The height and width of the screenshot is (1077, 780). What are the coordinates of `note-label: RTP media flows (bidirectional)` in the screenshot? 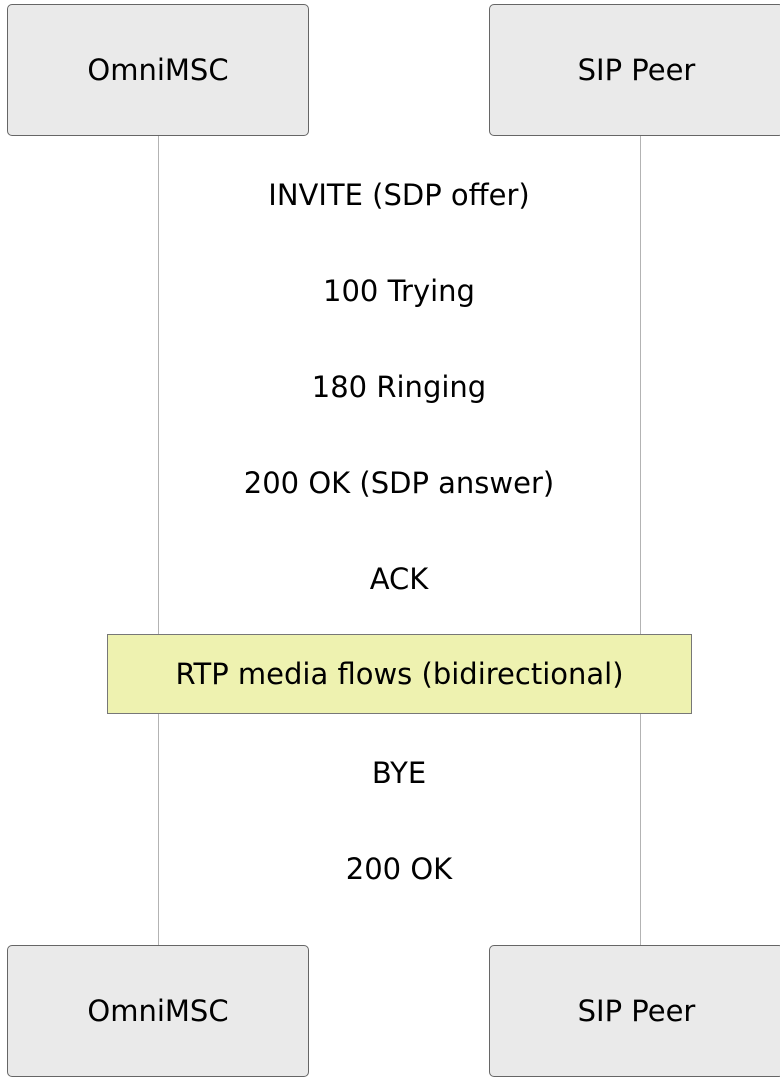 It's located at (399, 674).